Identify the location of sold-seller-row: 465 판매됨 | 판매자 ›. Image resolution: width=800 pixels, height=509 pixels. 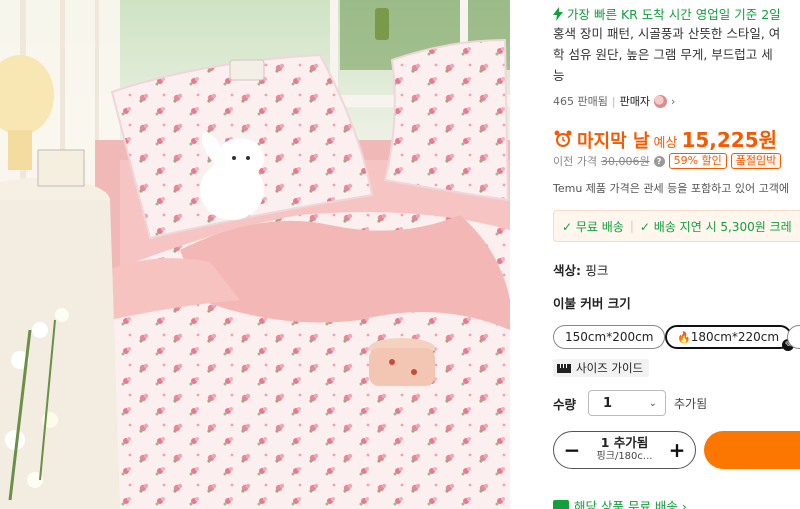
(614, 101).